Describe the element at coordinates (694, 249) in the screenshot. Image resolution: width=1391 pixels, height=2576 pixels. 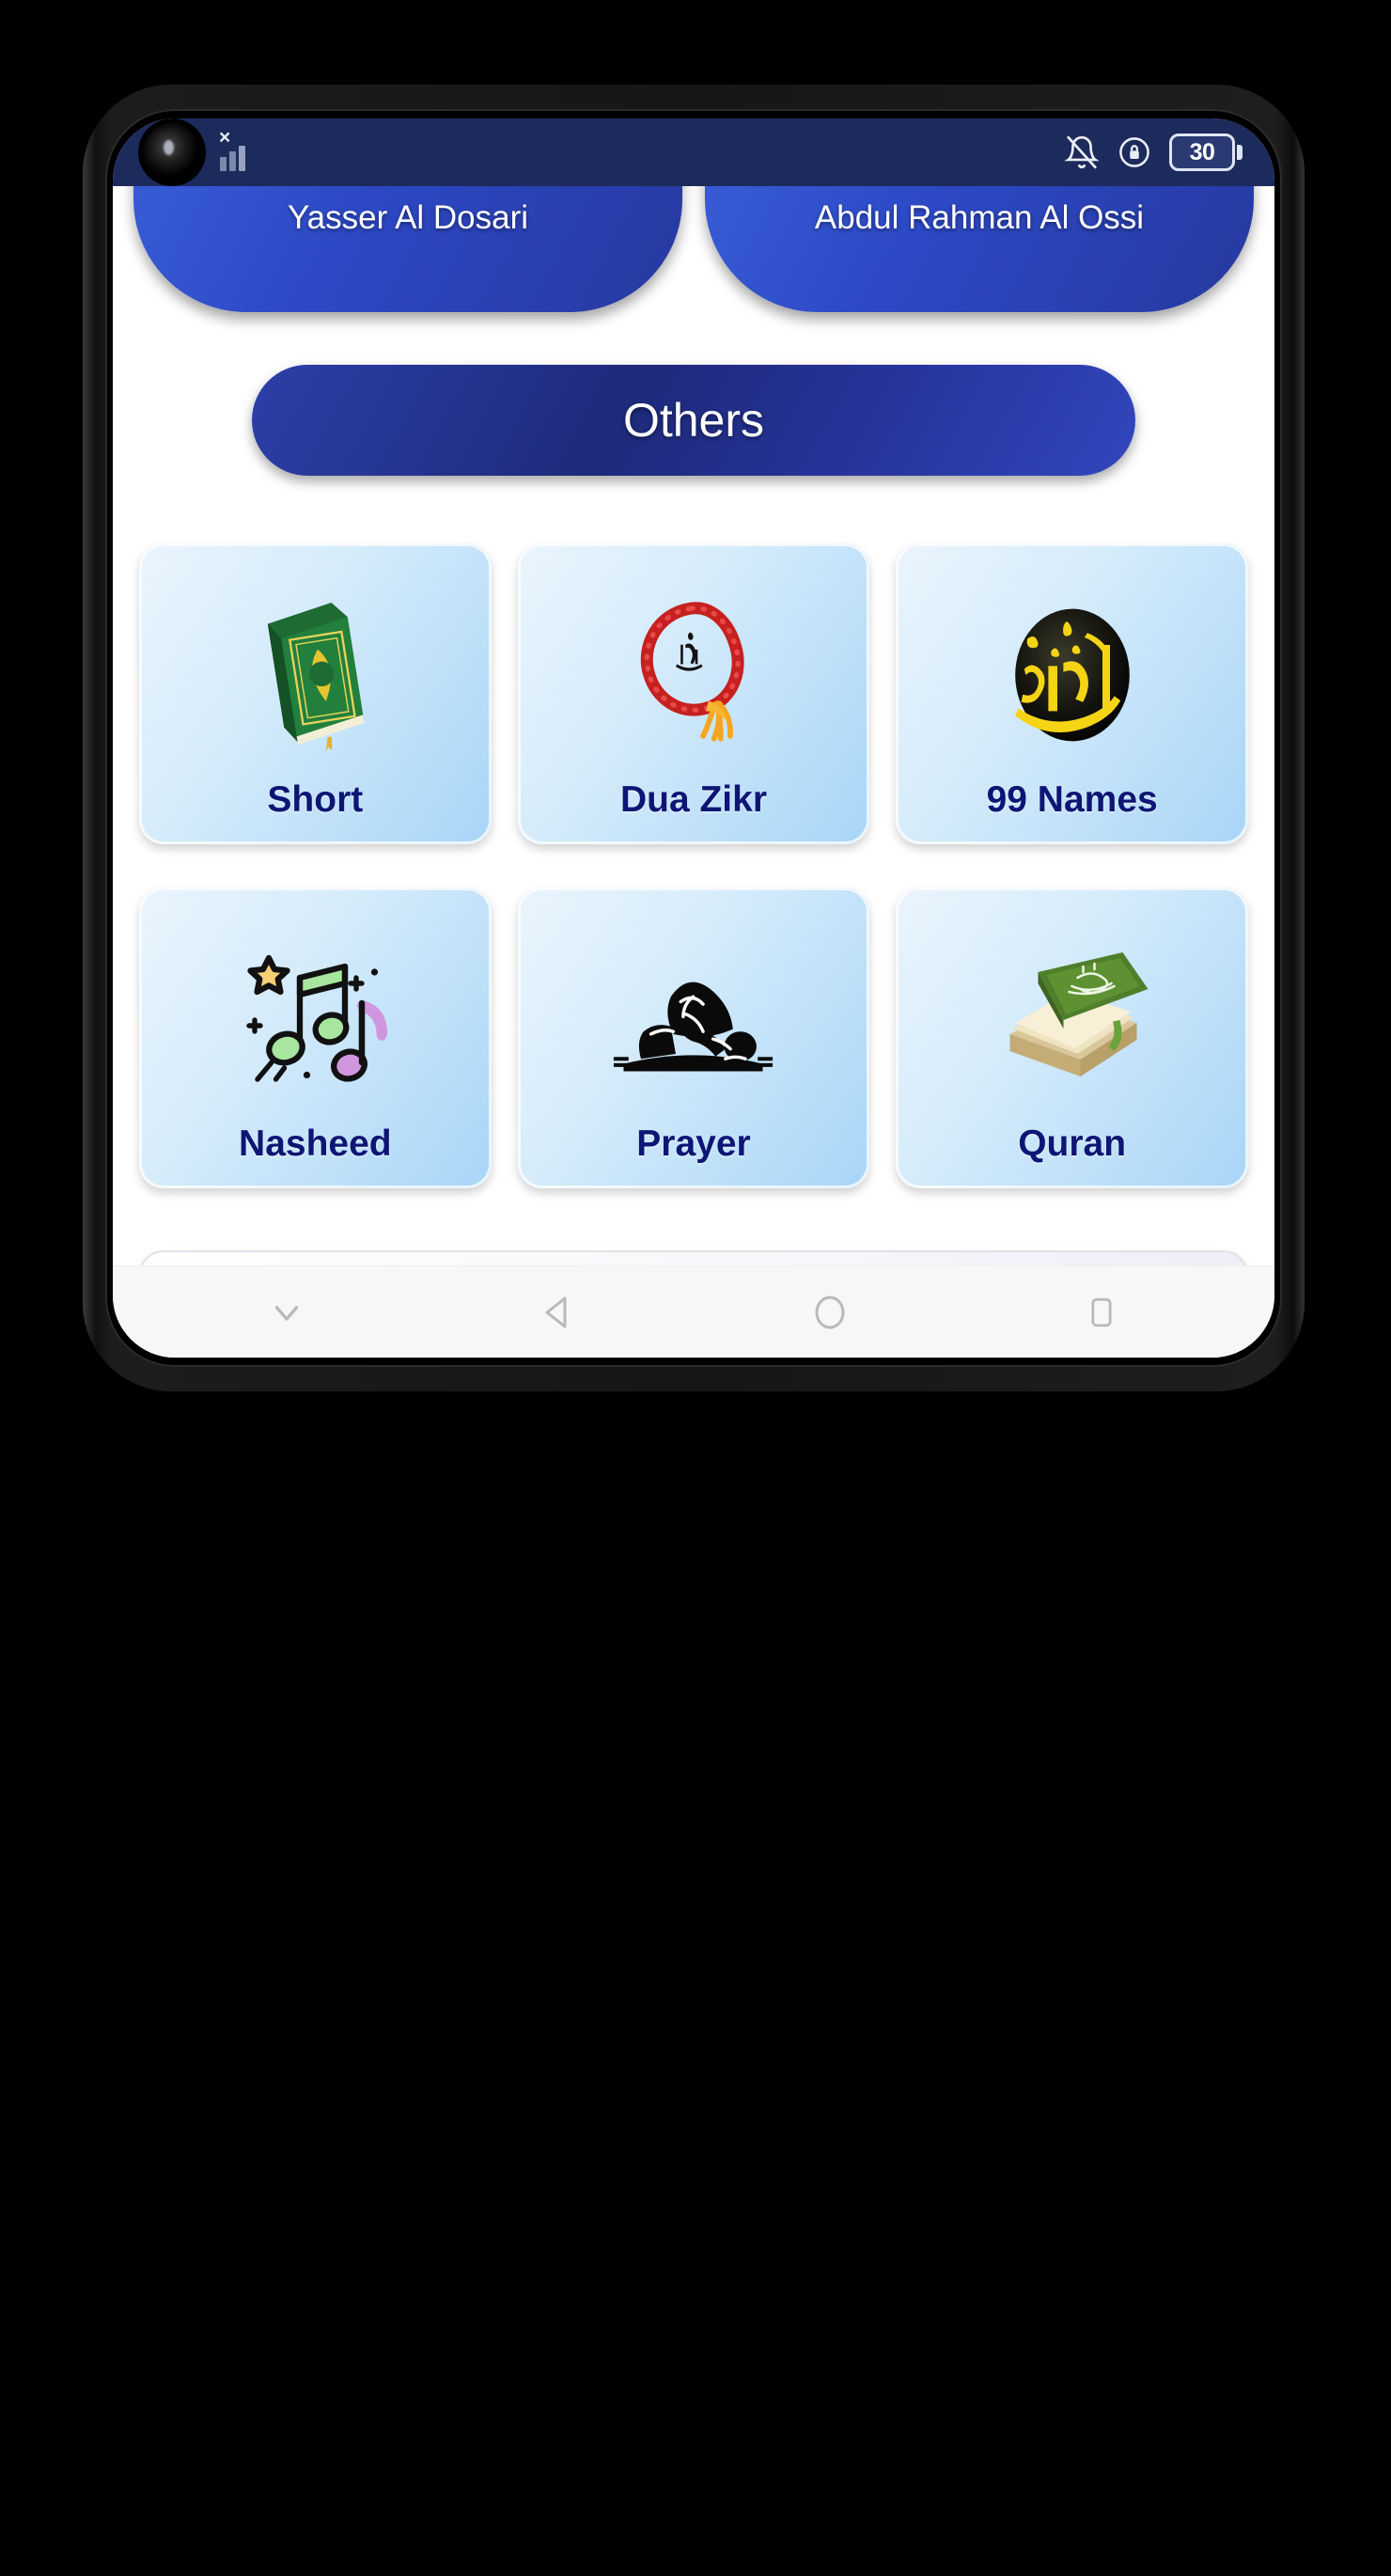
I see `reciter-card-row: Yasser Al Dosari Abdul Rahman Al Ossi` at that location.